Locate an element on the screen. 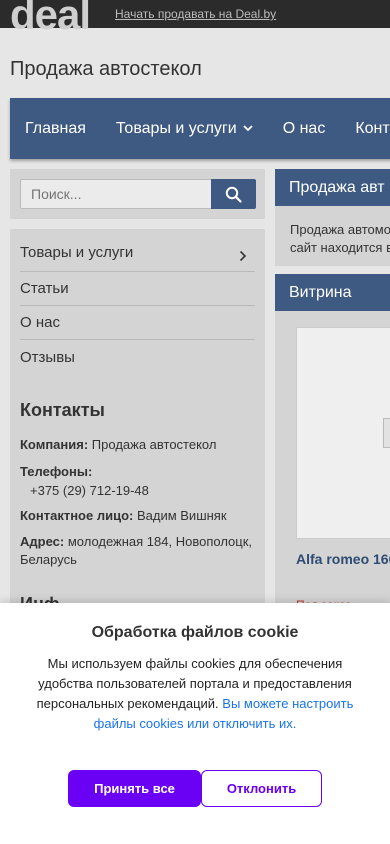  address-label: Адрес: is located at coordinates (42, 541).